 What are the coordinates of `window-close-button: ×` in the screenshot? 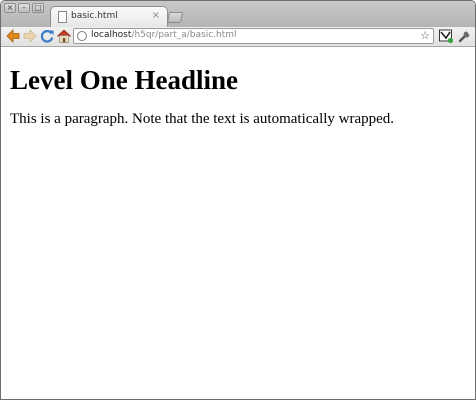 It's located at (10, 8).